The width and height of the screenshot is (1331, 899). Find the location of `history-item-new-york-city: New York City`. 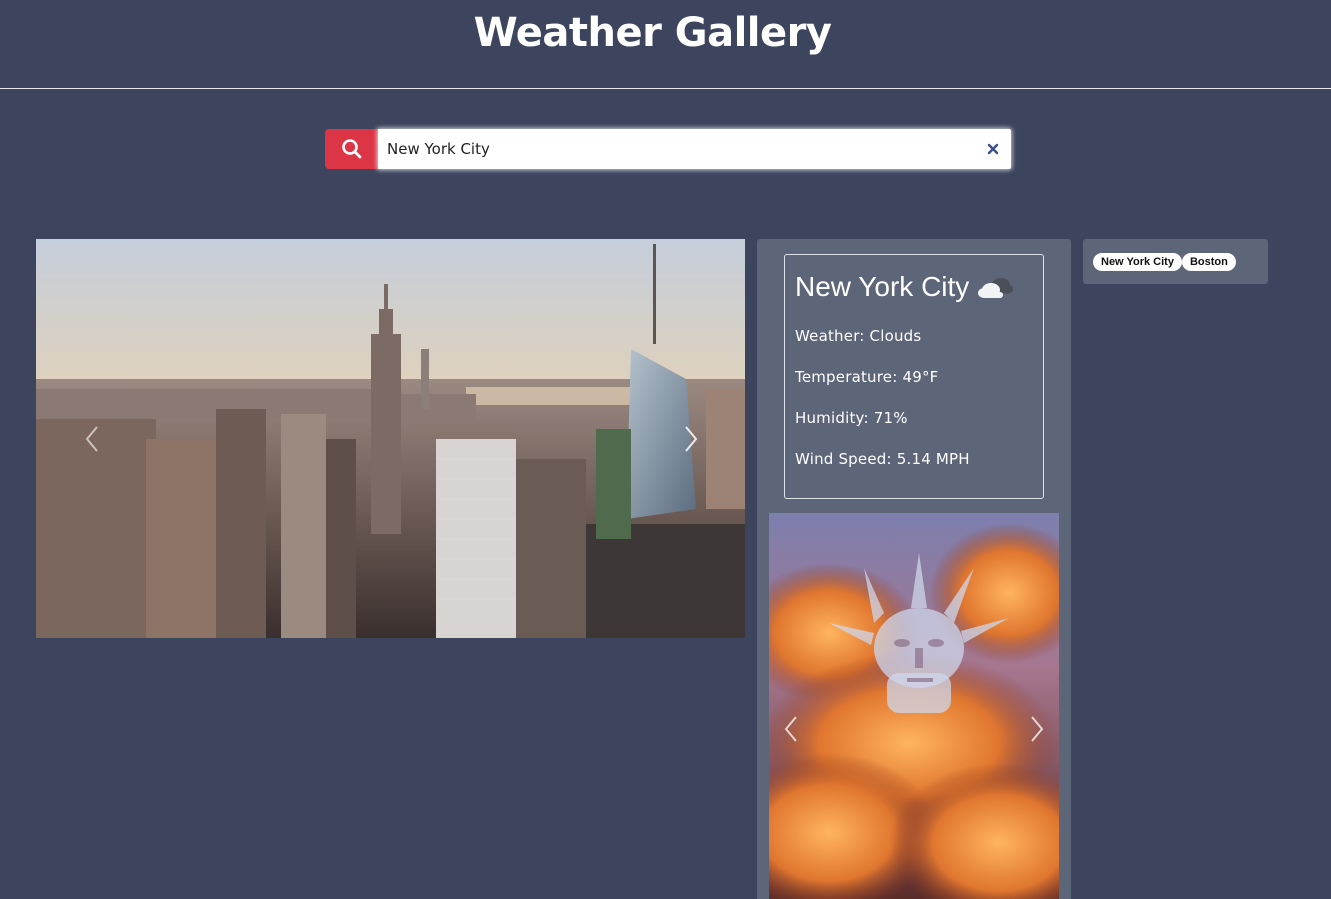

history-item-new-york-city: New York City is located at coordinates (1137, 262).